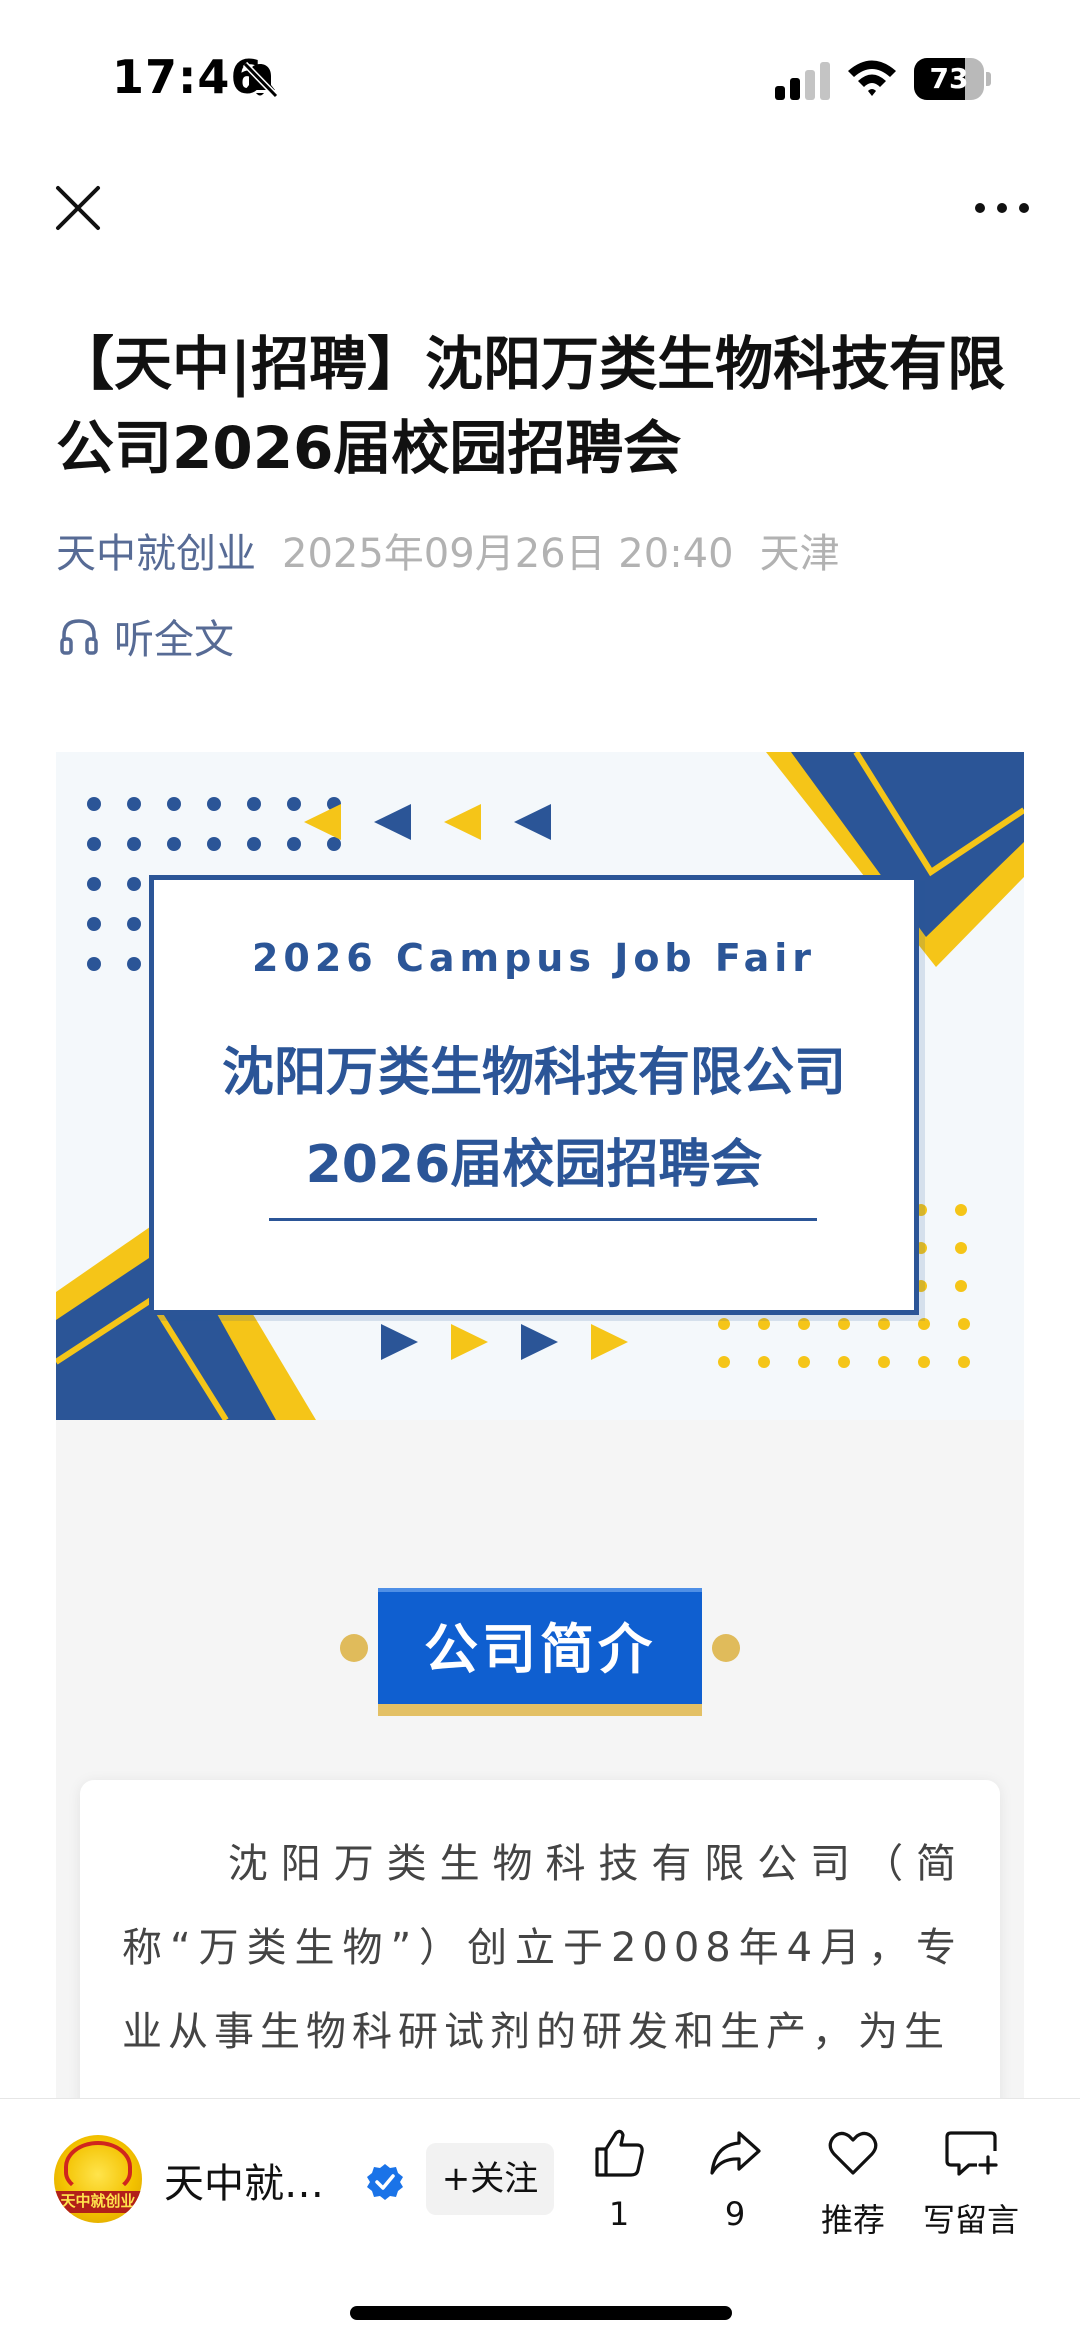 The height and width of the screenshot is (2341, 1080). What do you see at coordinates (79, 637) in the screenshot?
I see `headphones-icon` at bounding box center [79, 637].